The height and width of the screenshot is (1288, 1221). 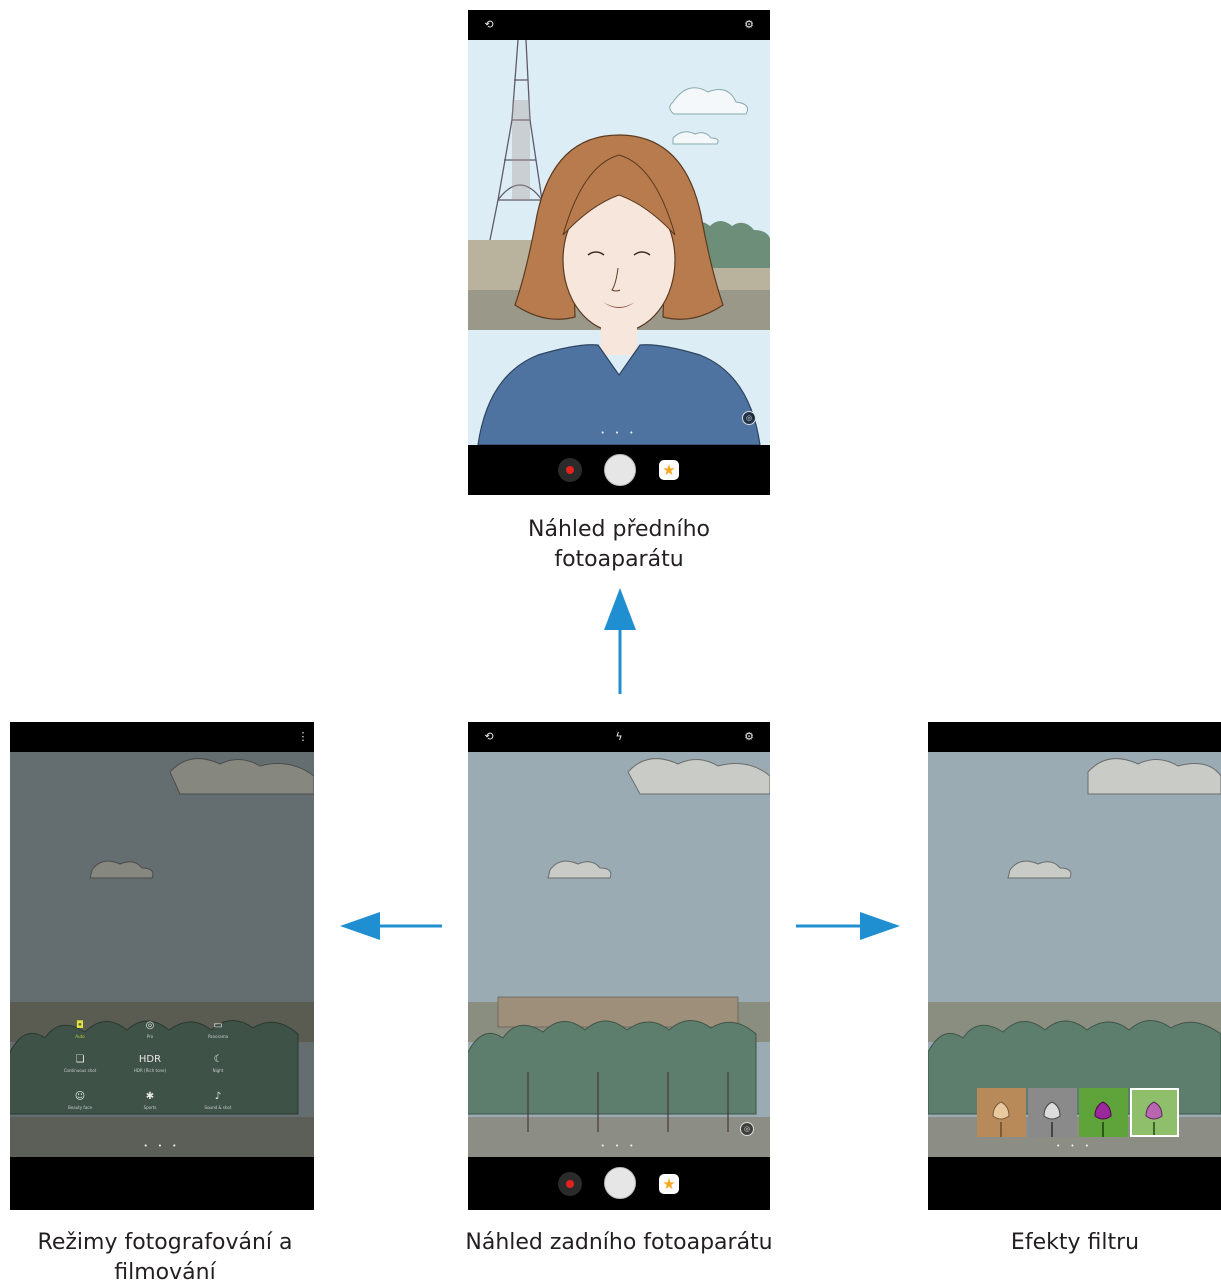 What do you see at coordinates (391, 926) in the screenshot?
I see `arrow-left` at bounding box center [391, 926].